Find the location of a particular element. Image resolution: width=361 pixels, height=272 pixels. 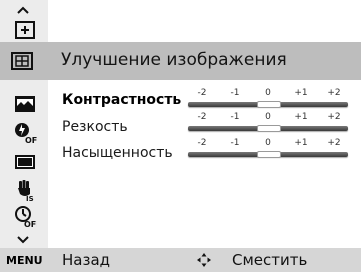

svg-text: IS is located at coordinates (30, 198).